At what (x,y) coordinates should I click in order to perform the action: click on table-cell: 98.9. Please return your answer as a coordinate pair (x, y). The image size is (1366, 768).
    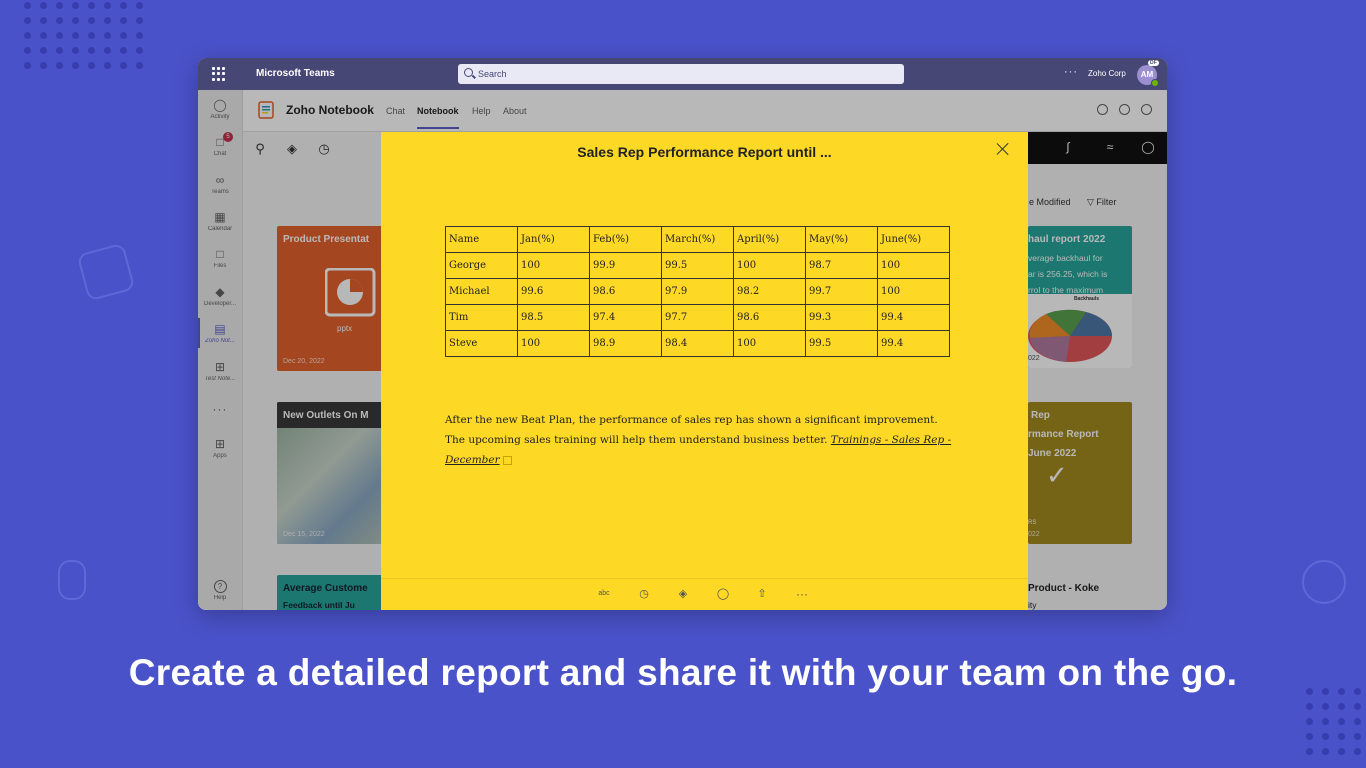
    Looking at the image, I should click on (625, 343).